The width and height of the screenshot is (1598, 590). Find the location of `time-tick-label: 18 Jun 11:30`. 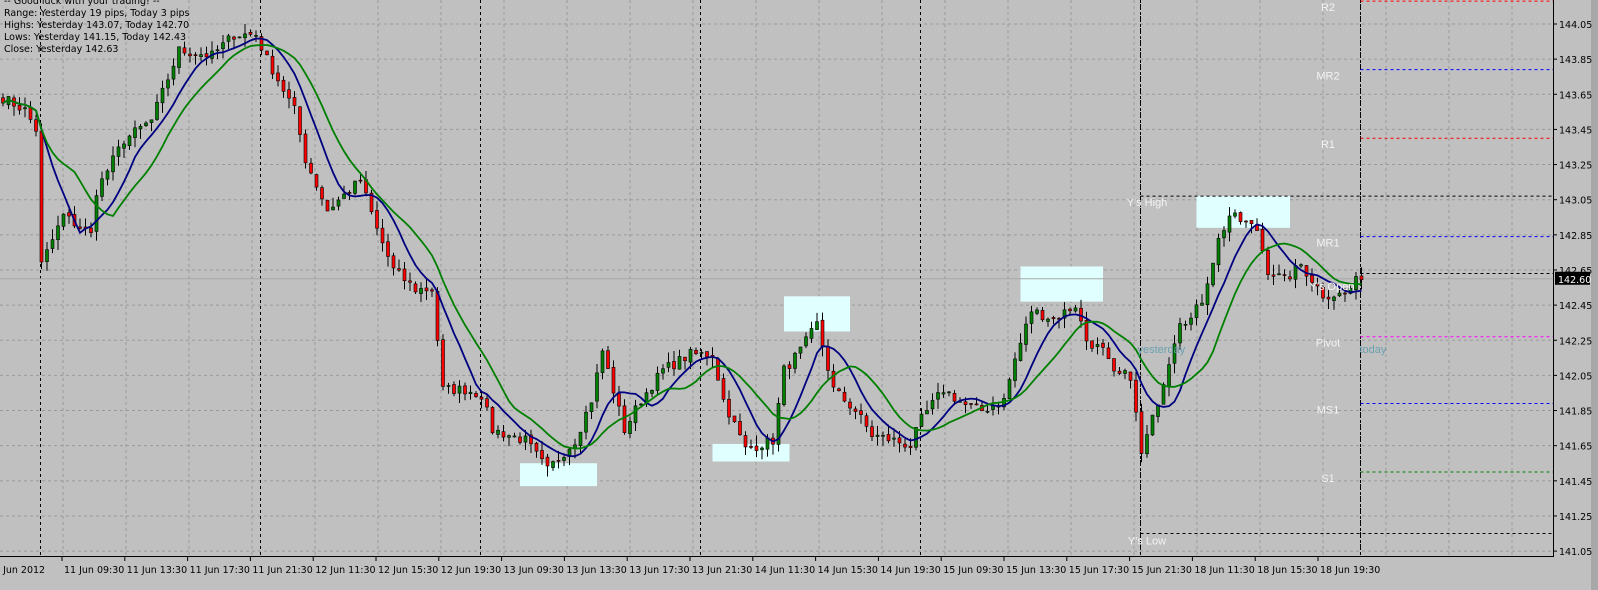

time-tick-label: 18 Jun 11:30 is located at coordinates (1224, 570).